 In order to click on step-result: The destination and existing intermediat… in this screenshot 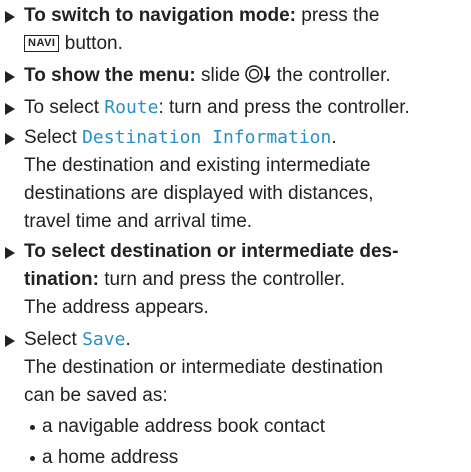, I will do `click(197, 165)`.